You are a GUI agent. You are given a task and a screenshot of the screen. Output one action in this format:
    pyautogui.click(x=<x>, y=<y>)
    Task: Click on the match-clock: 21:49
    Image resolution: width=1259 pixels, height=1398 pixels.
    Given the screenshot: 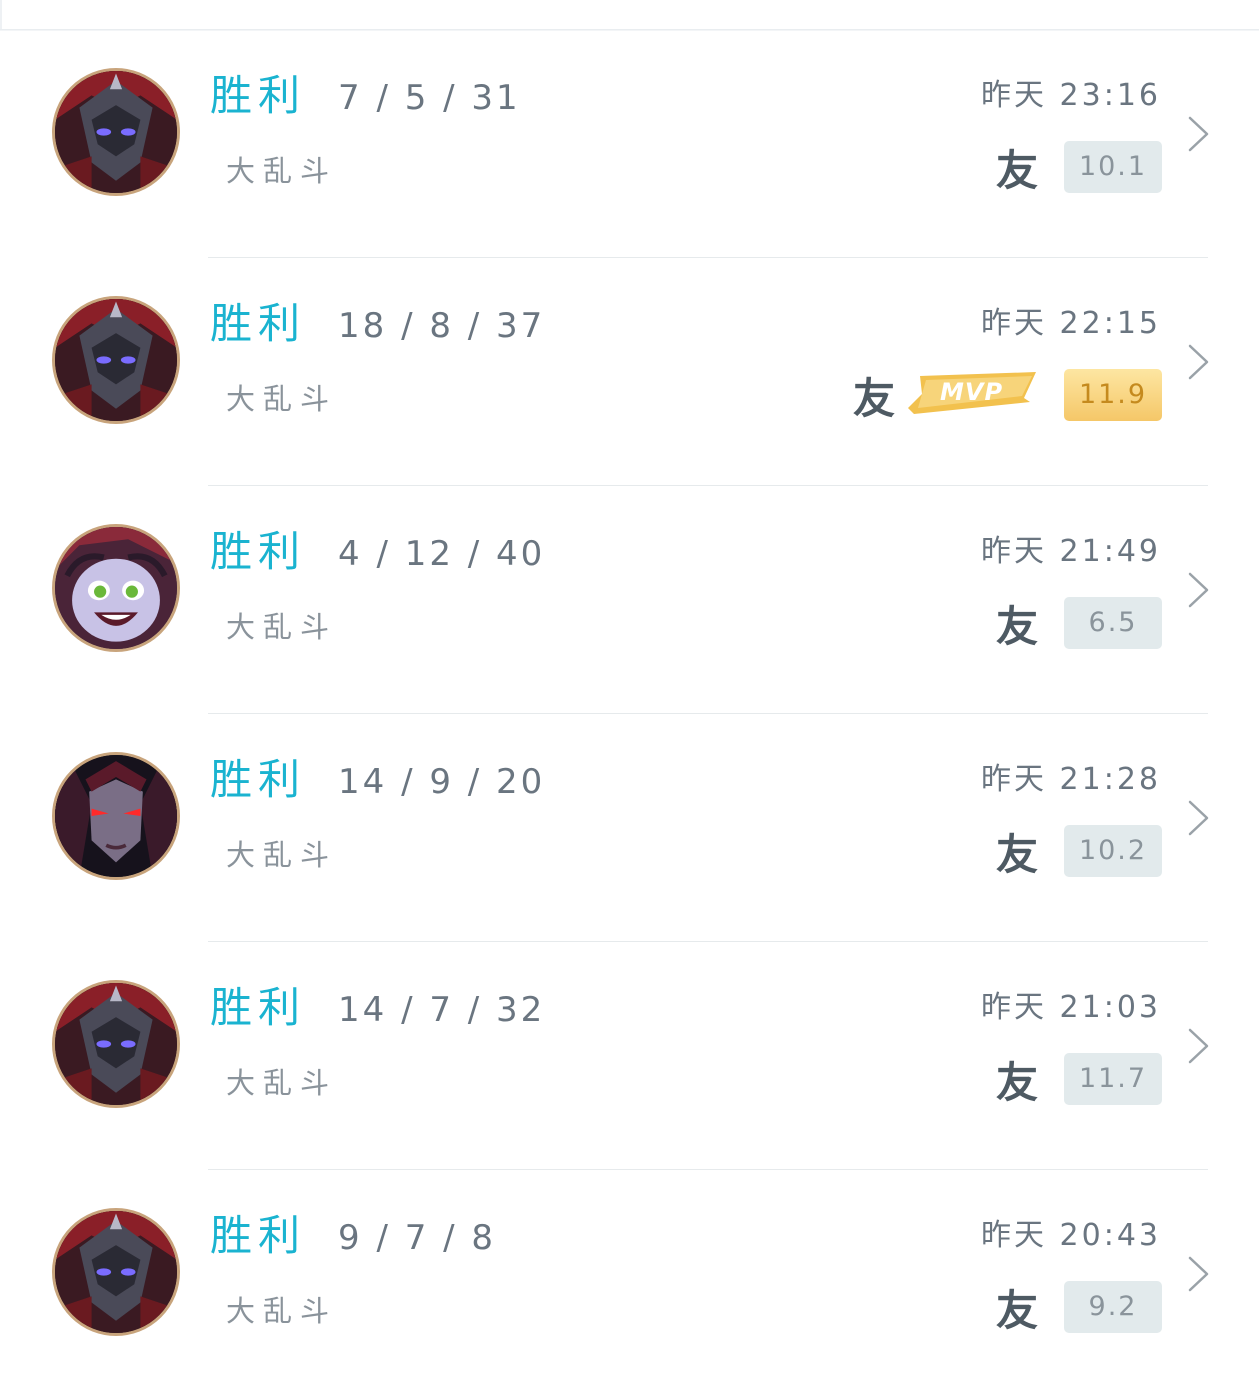 What is the action you would take?
    pyautogui.click(x=1110, y=551)
    